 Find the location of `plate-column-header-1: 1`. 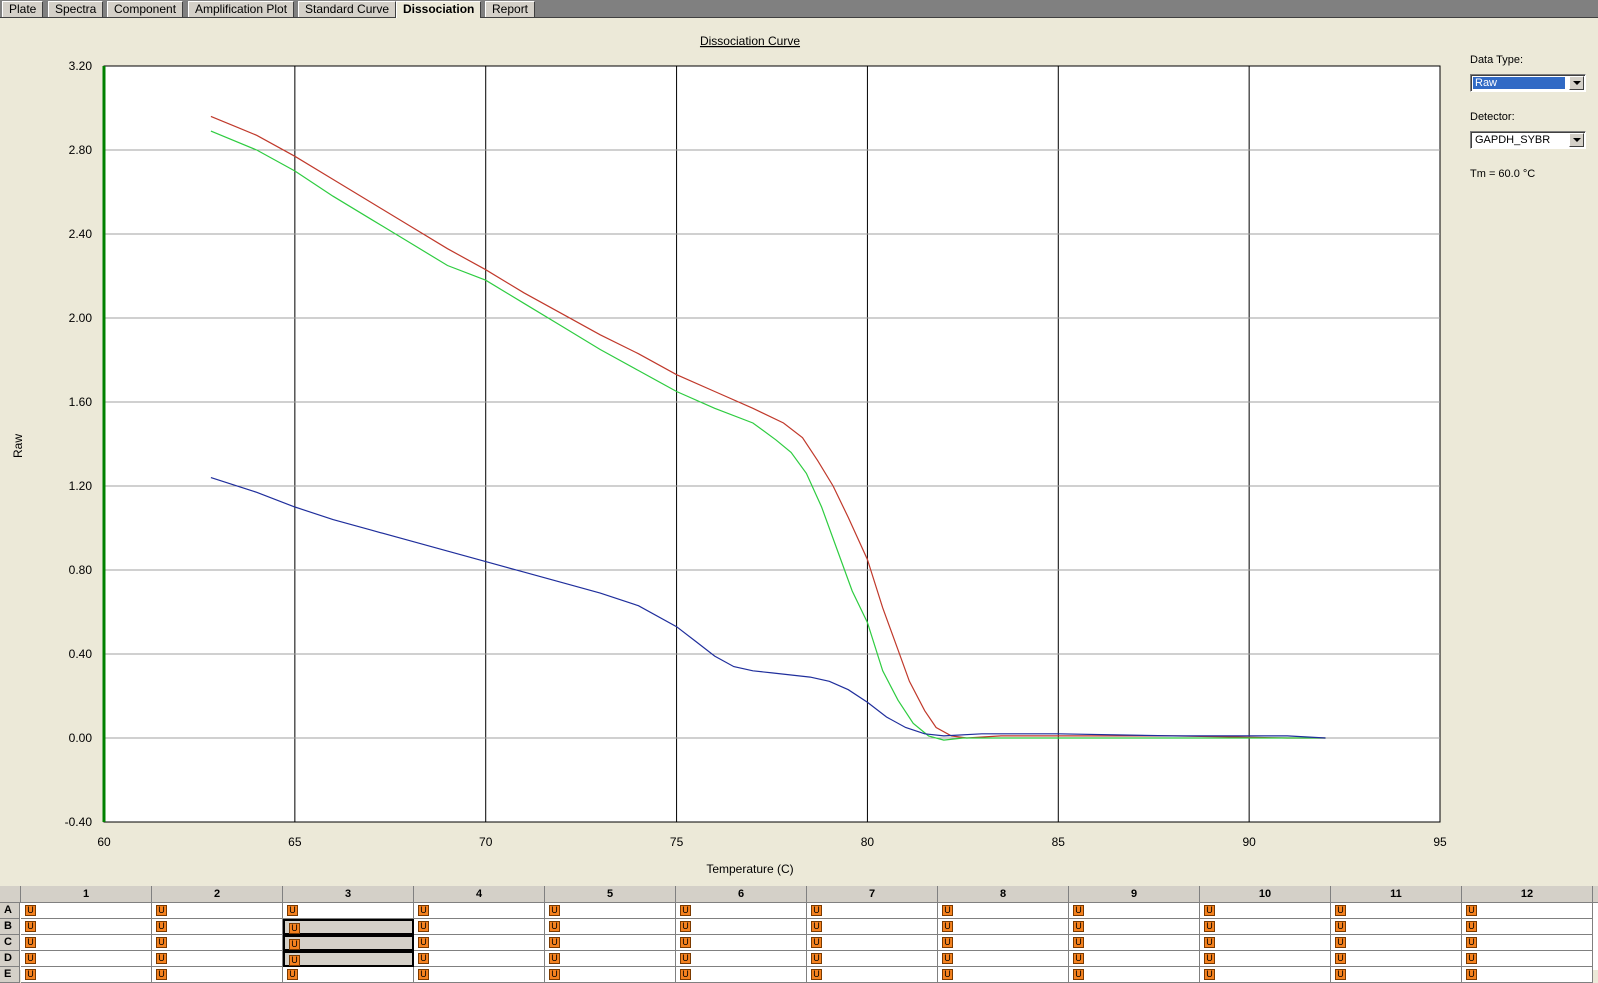

plate-column-header-1: 1 is located at coordinates (86, 894).